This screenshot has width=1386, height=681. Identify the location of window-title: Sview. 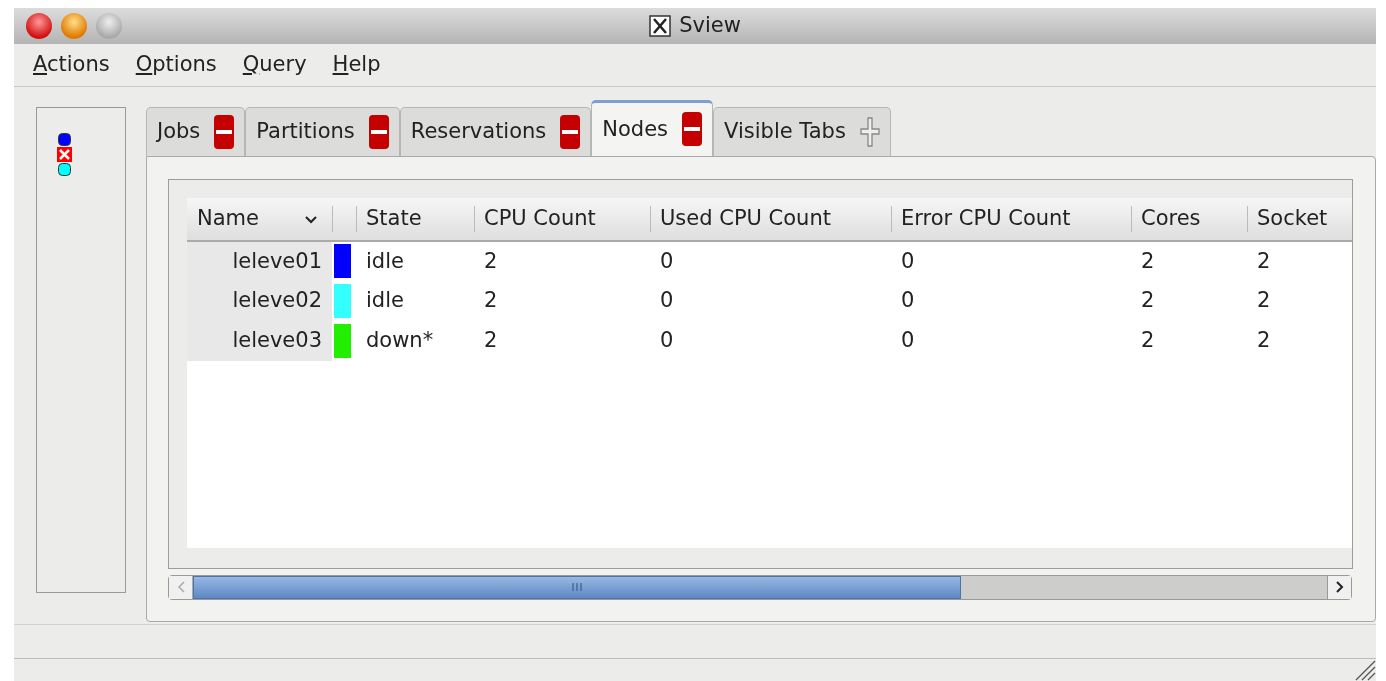
(710, 26).